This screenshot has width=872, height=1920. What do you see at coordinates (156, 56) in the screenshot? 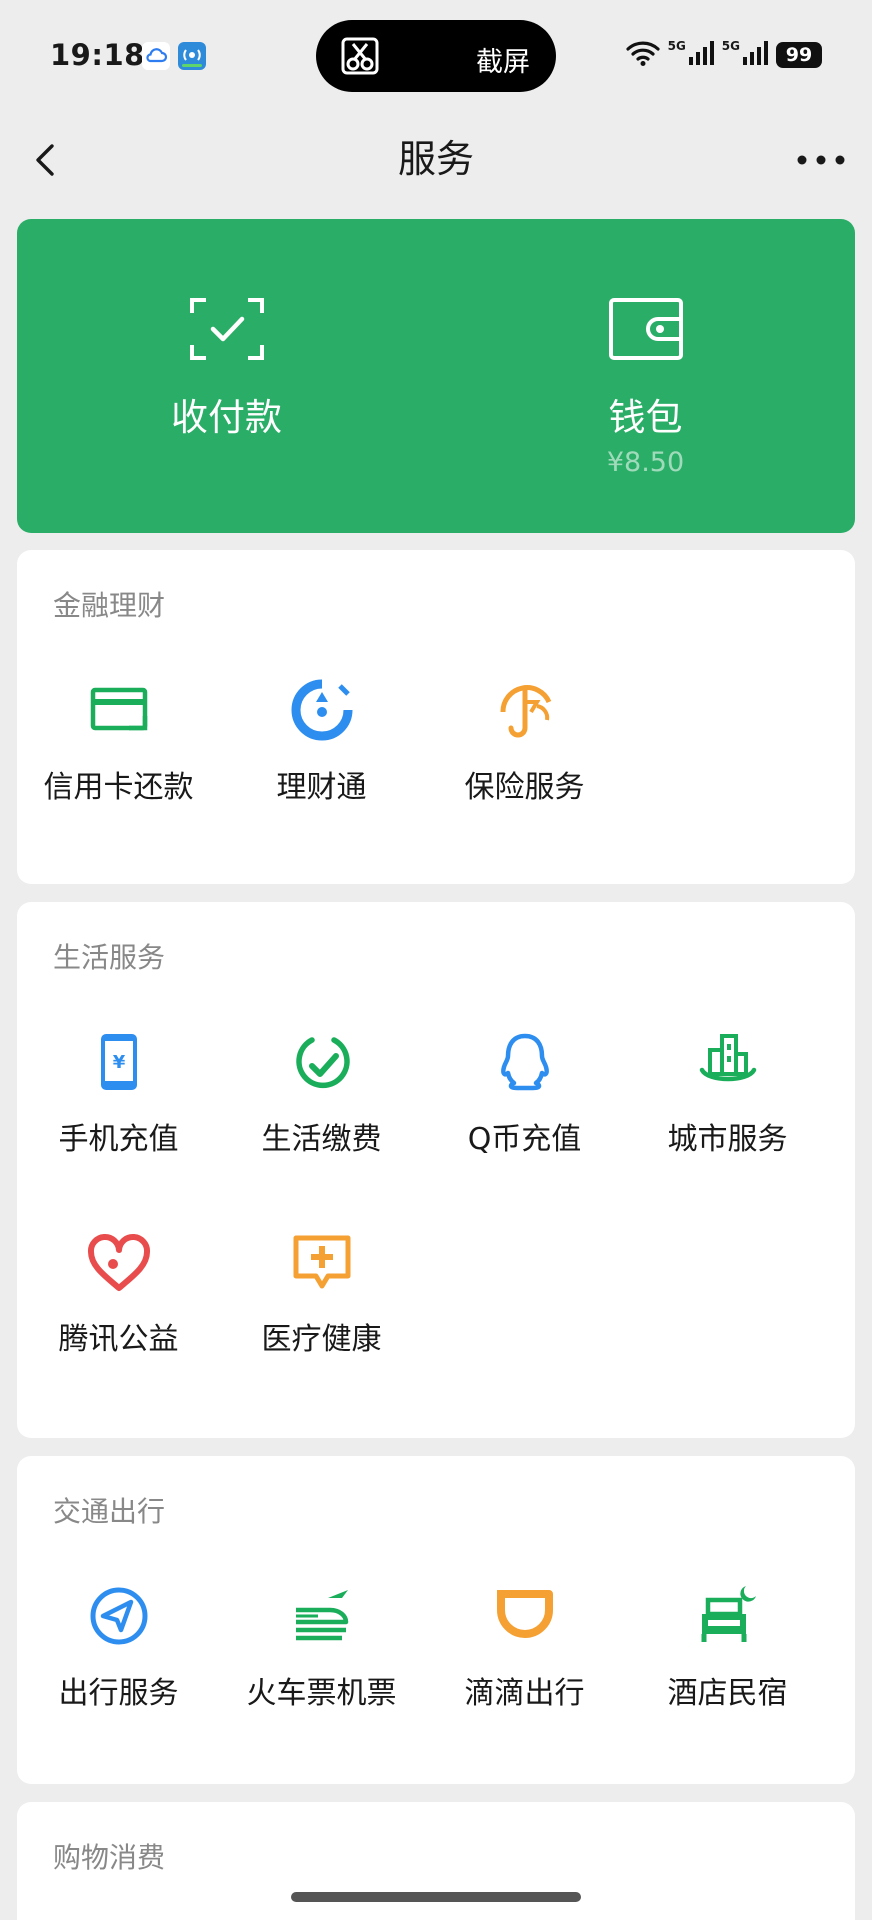
I see `cloud-icon` at bounding box center [156, 56].